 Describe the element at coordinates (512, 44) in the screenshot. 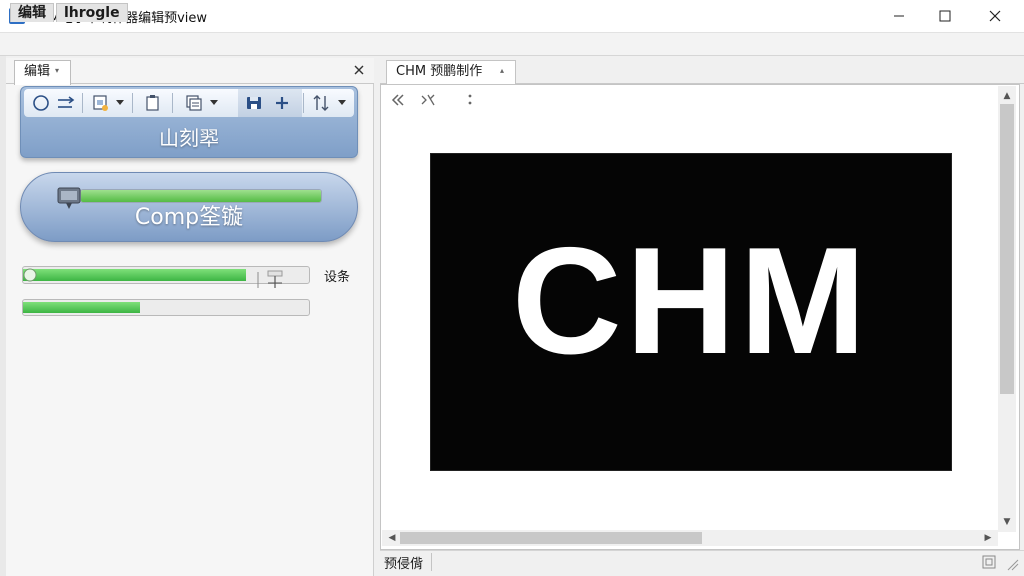

I see `menu-bar` at that location.